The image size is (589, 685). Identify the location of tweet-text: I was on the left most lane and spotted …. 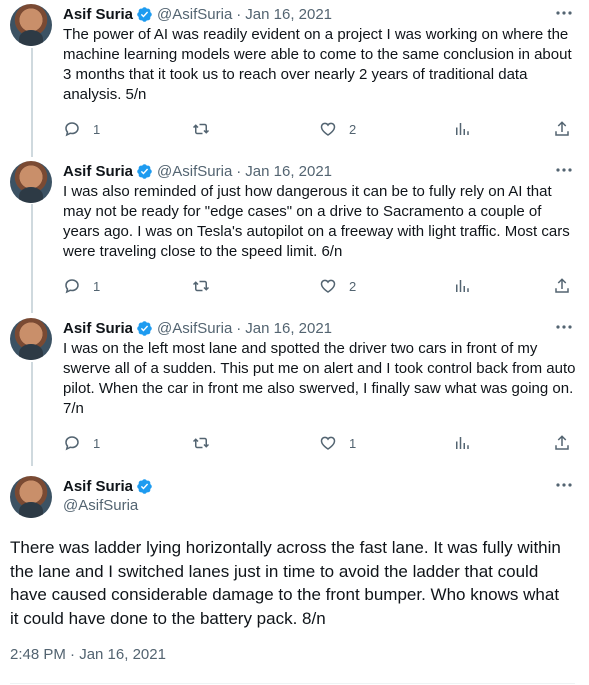
(319, 378).